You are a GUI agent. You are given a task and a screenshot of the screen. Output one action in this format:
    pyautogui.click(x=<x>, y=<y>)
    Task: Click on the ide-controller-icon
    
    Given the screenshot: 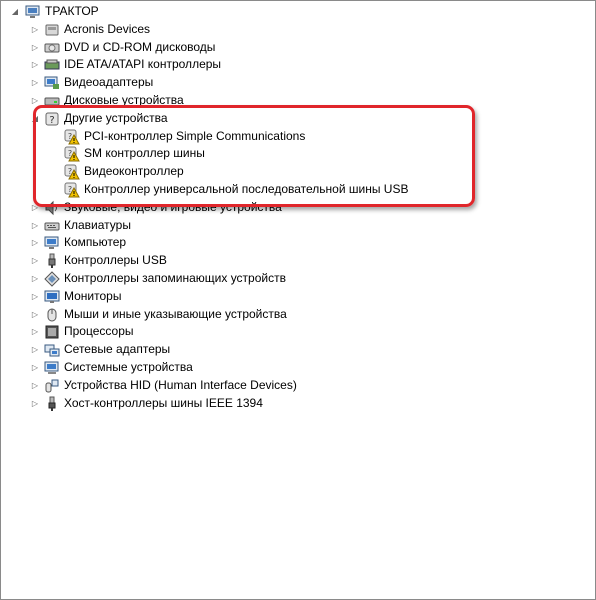 What is the action you would take?
    pyautogui.click(x=52, y=65)
    